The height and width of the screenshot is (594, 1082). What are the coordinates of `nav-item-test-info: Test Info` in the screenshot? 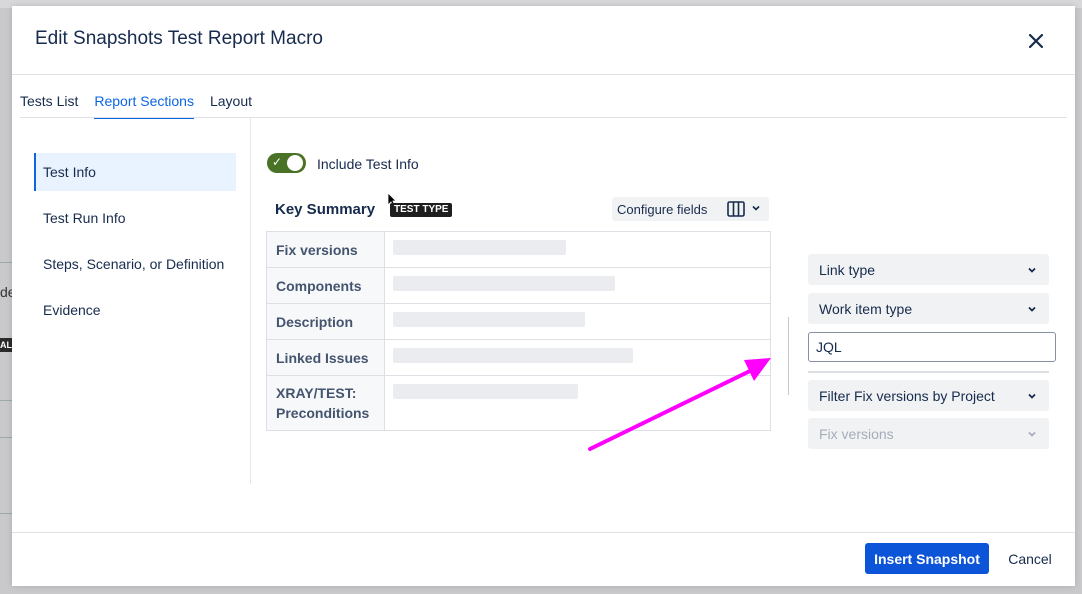 It's located at (135, 172).